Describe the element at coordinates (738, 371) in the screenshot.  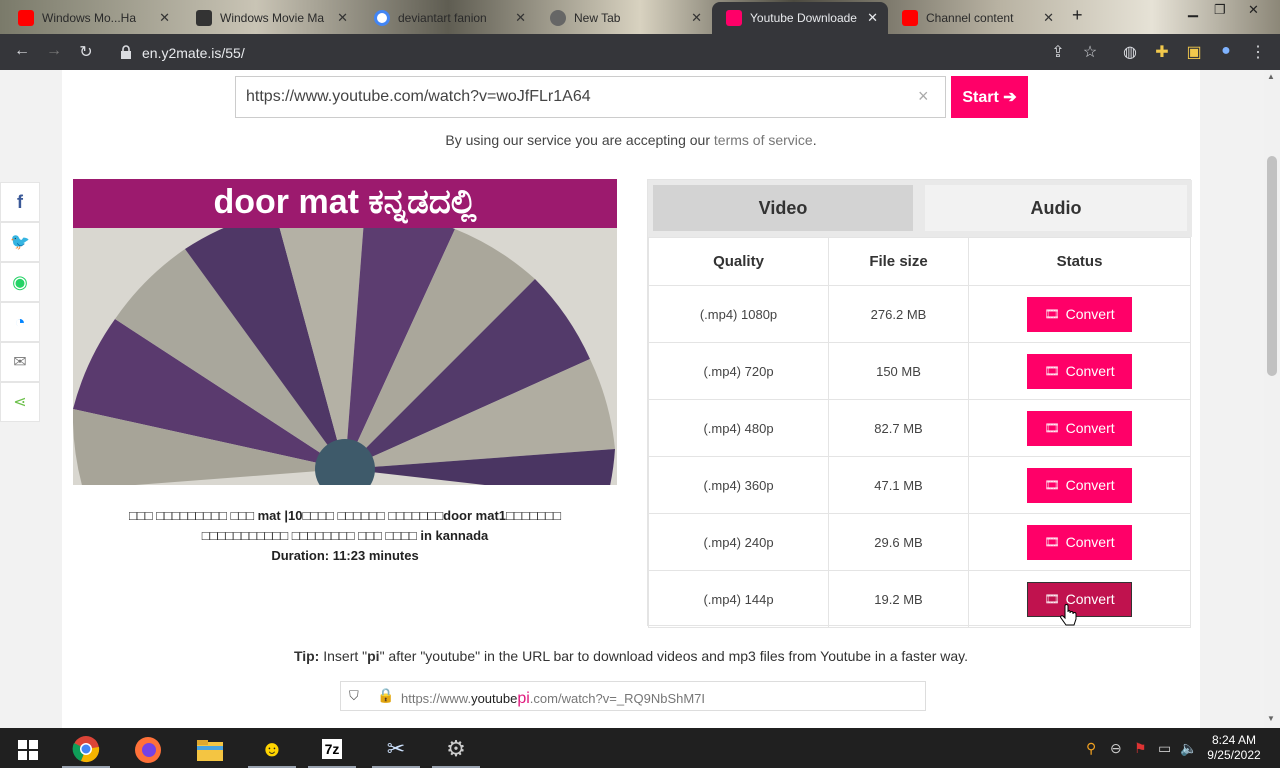
I see `quality-cell: (.mp4) 720p` at that location.